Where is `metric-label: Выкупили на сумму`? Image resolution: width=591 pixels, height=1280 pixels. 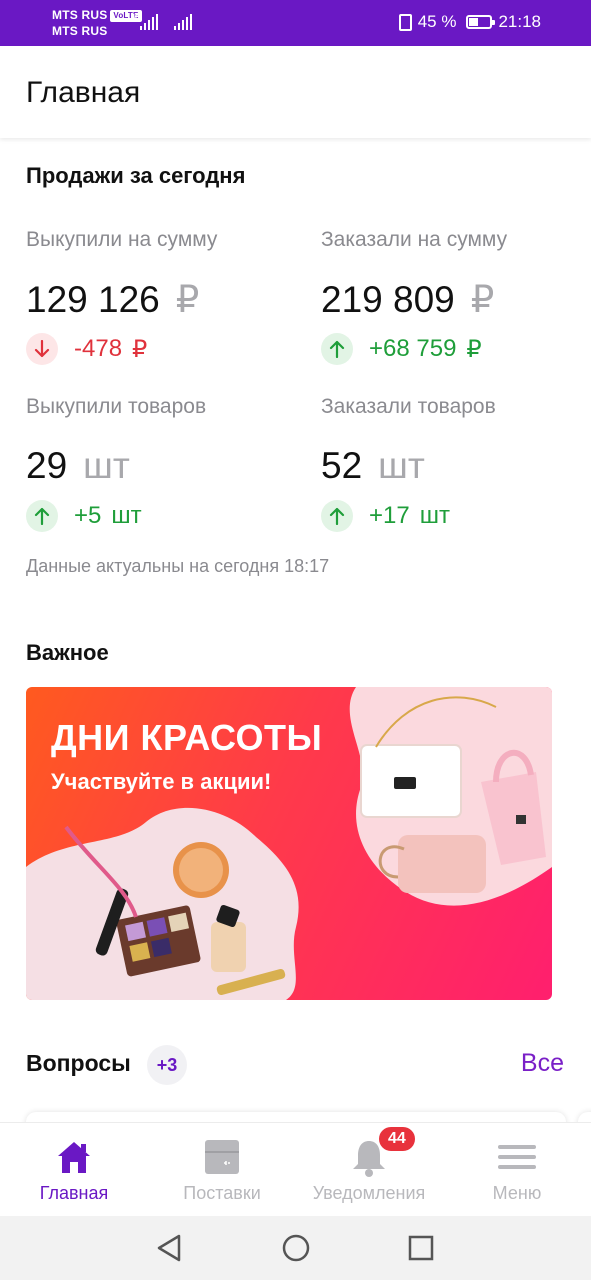 metric-label: Выкупили на сумму is located at coordinates (122, 239).